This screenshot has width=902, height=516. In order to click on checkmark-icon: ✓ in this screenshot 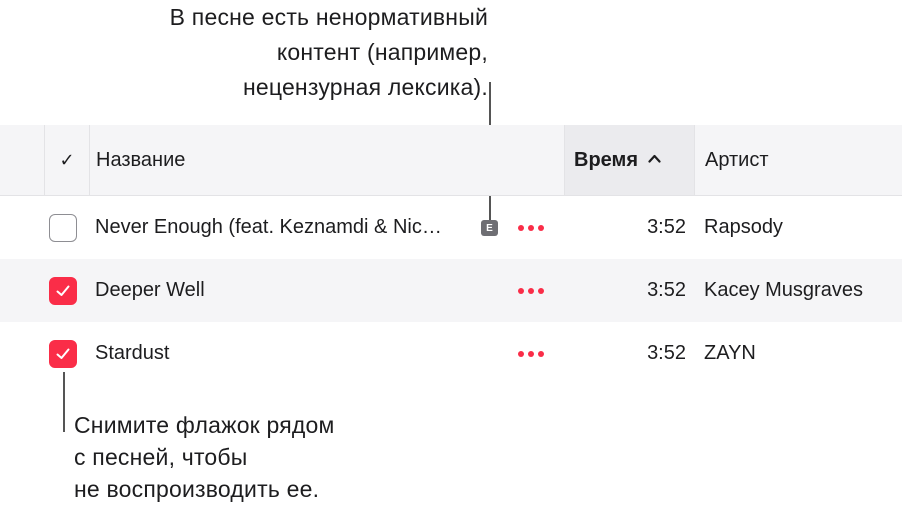, I will do `click(67, 159)`.